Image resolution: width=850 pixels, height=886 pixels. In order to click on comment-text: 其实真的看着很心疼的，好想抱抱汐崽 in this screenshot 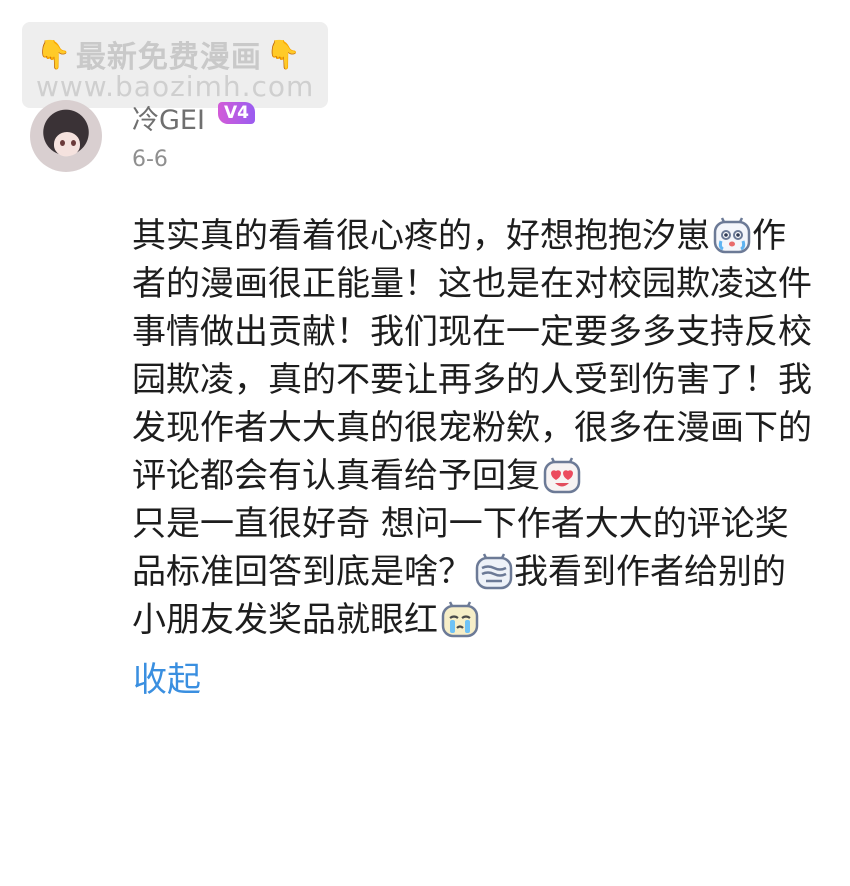, I will do `click(421, 236)`.